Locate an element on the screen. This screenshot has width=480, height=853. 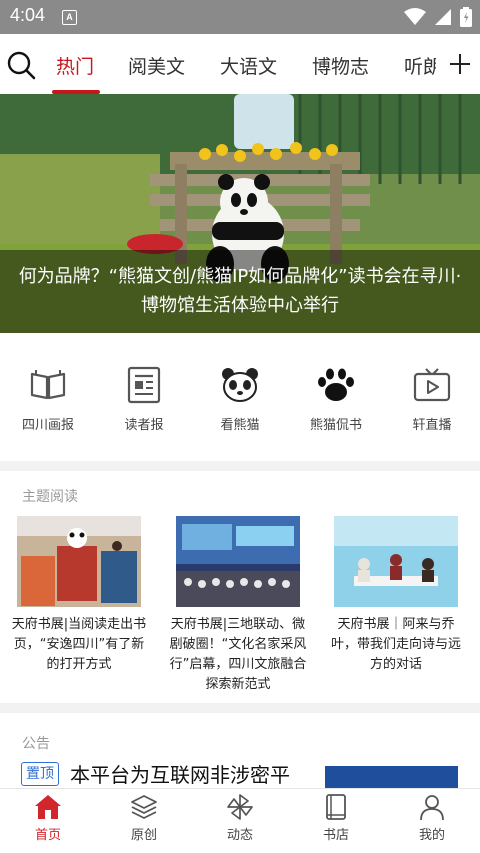
notice-section: 公告 置顶 本平台为互联网非涉密平 is located at coordinates (240, 750).